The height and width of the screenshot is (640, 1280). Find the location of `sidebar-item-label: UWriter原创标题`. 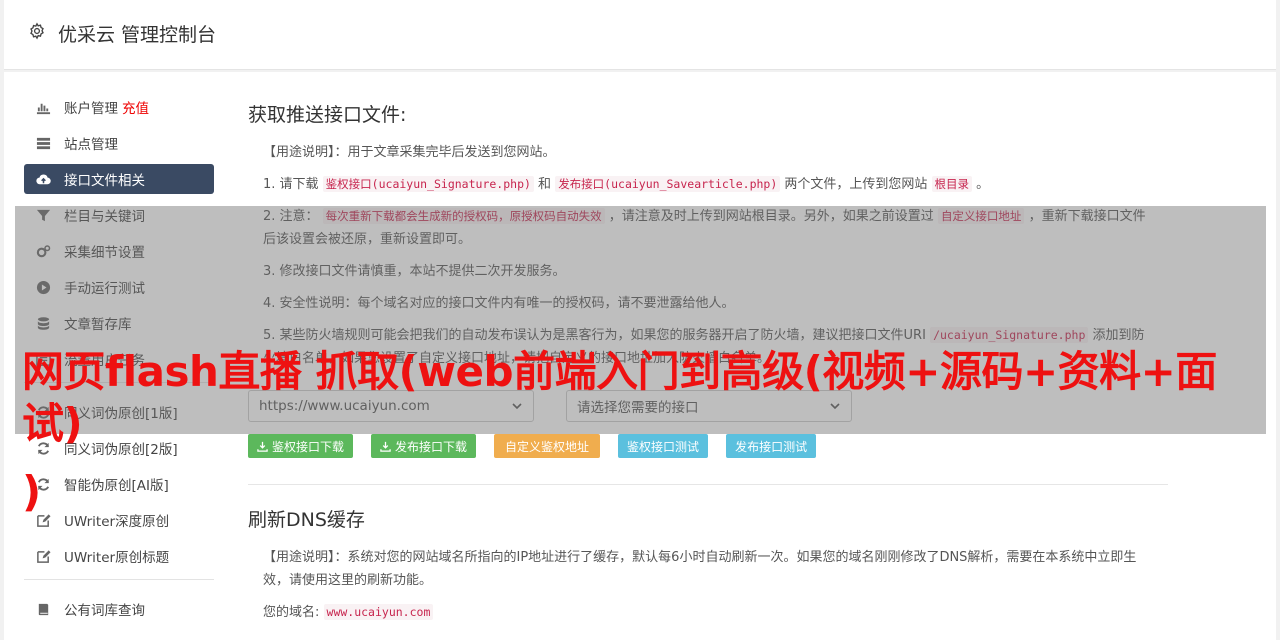

sidebar-item-label: UWriter原创标题 is located at coordinates (117, 558).